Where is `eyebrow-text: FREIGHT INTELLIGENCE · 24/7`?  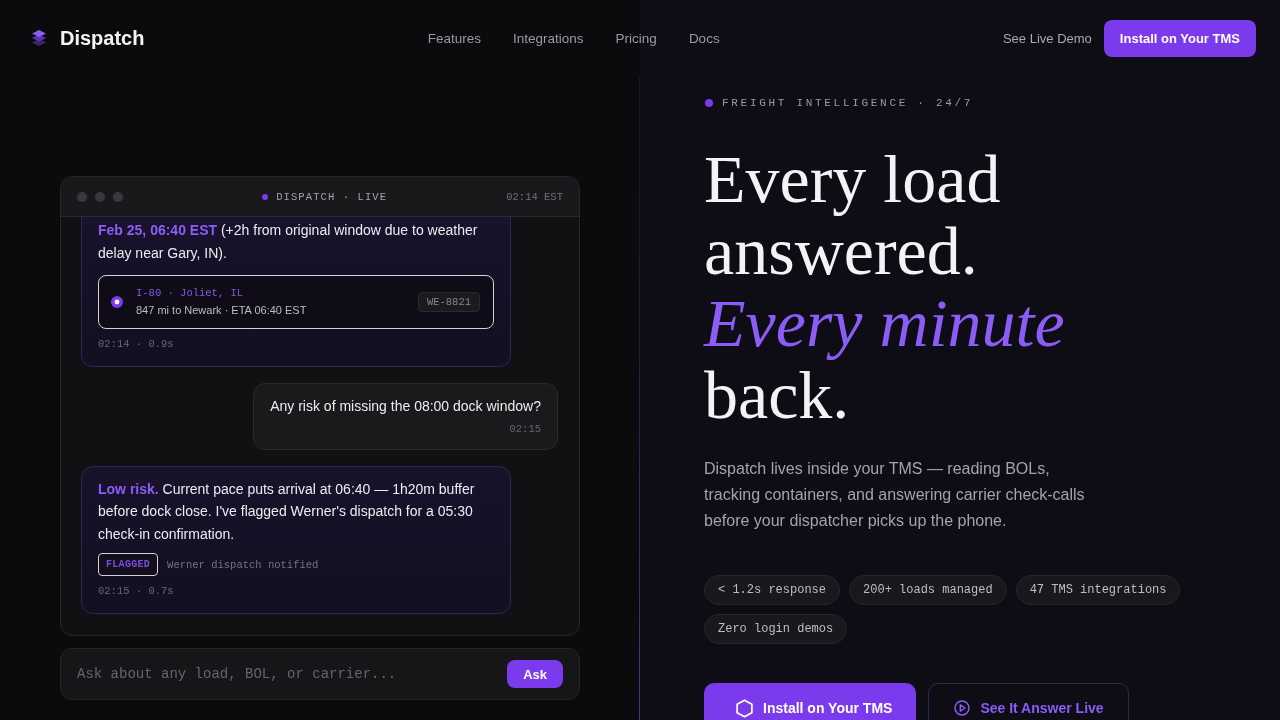
eyebrow-text: FREIGHT INTELLIGENCE · 24/7 is located at coordinates (848, 103).